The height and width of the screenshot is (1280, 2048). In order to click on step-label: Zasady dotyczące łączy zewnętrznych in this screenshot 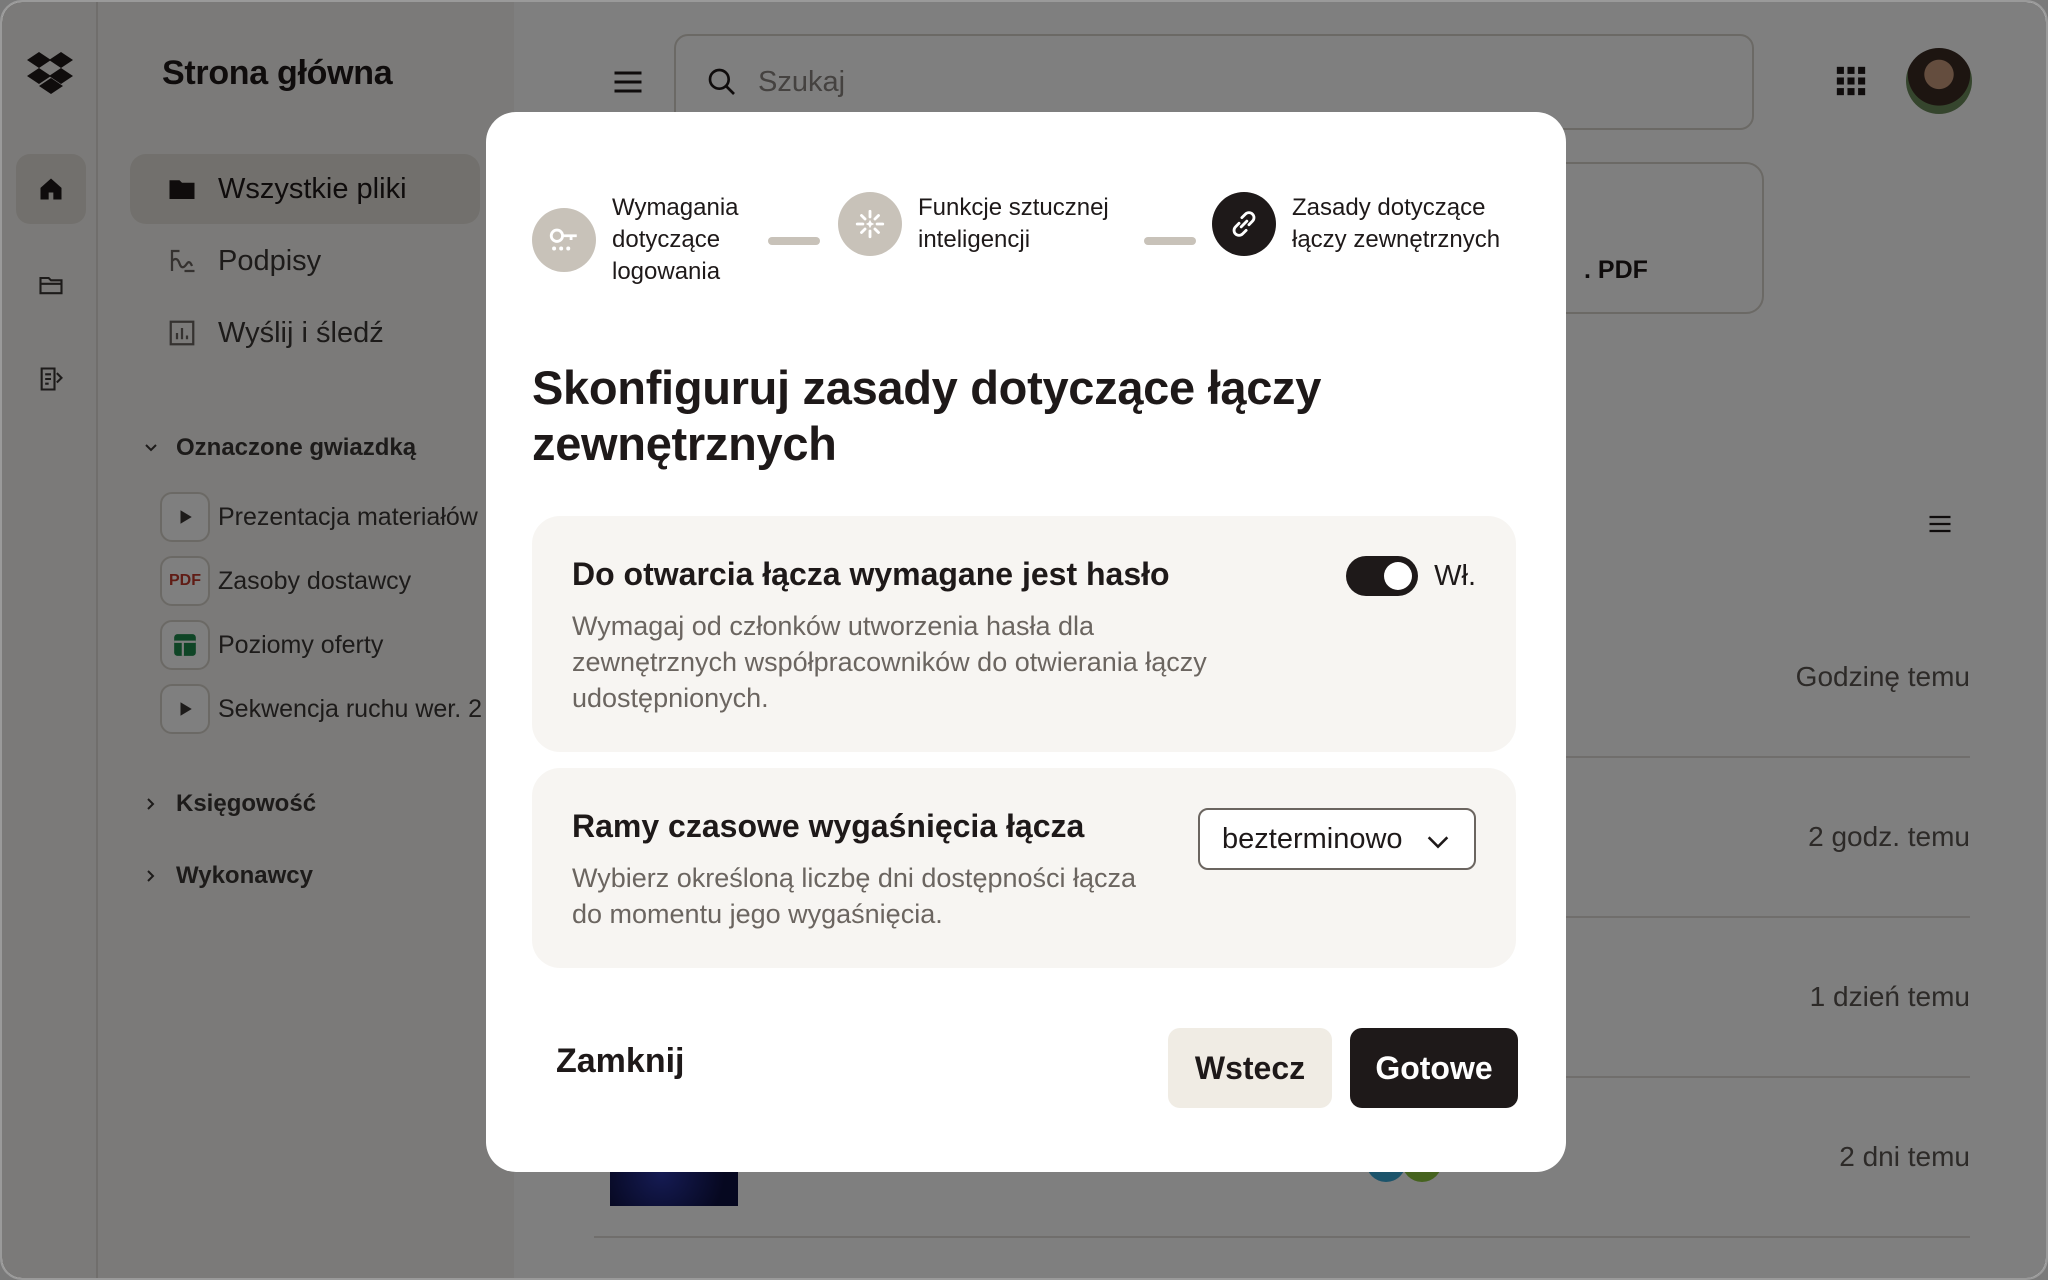, I will do `click(1396, 223)`.